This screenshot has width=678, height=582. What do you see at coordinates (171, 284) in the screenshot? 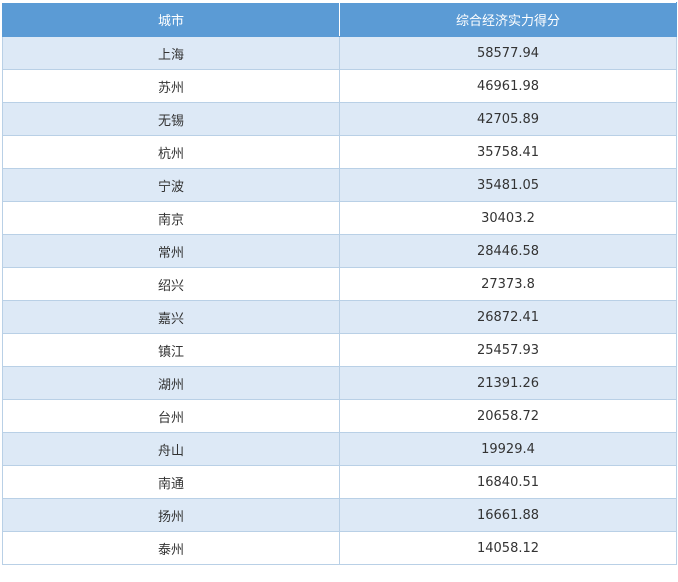
I see `cell-city: 绍兴` at bounding box center [171, 284].